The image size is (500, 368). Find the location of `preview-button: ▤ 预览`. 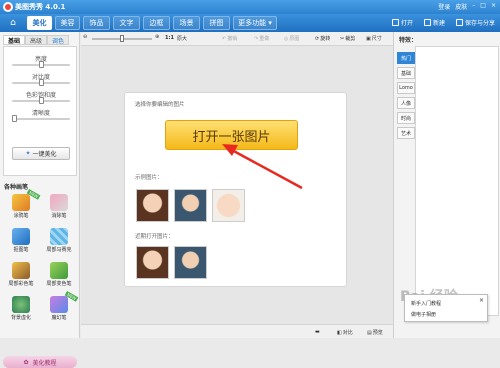

preview-button: ▤ 预览 is located at coordinates (375, 333).